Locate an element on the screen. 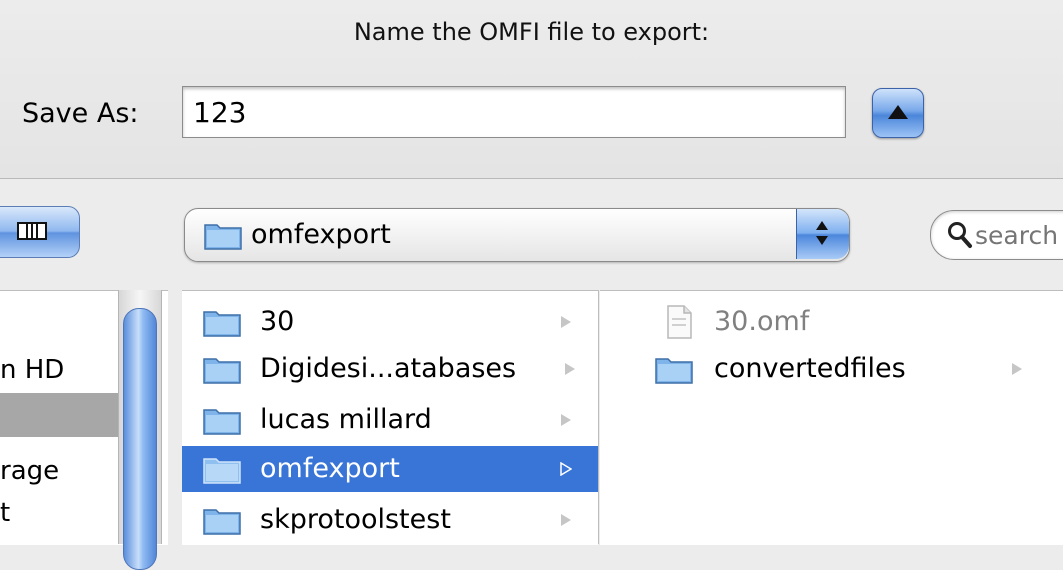  sidebar-item: t is located at coordinates (5, 513).